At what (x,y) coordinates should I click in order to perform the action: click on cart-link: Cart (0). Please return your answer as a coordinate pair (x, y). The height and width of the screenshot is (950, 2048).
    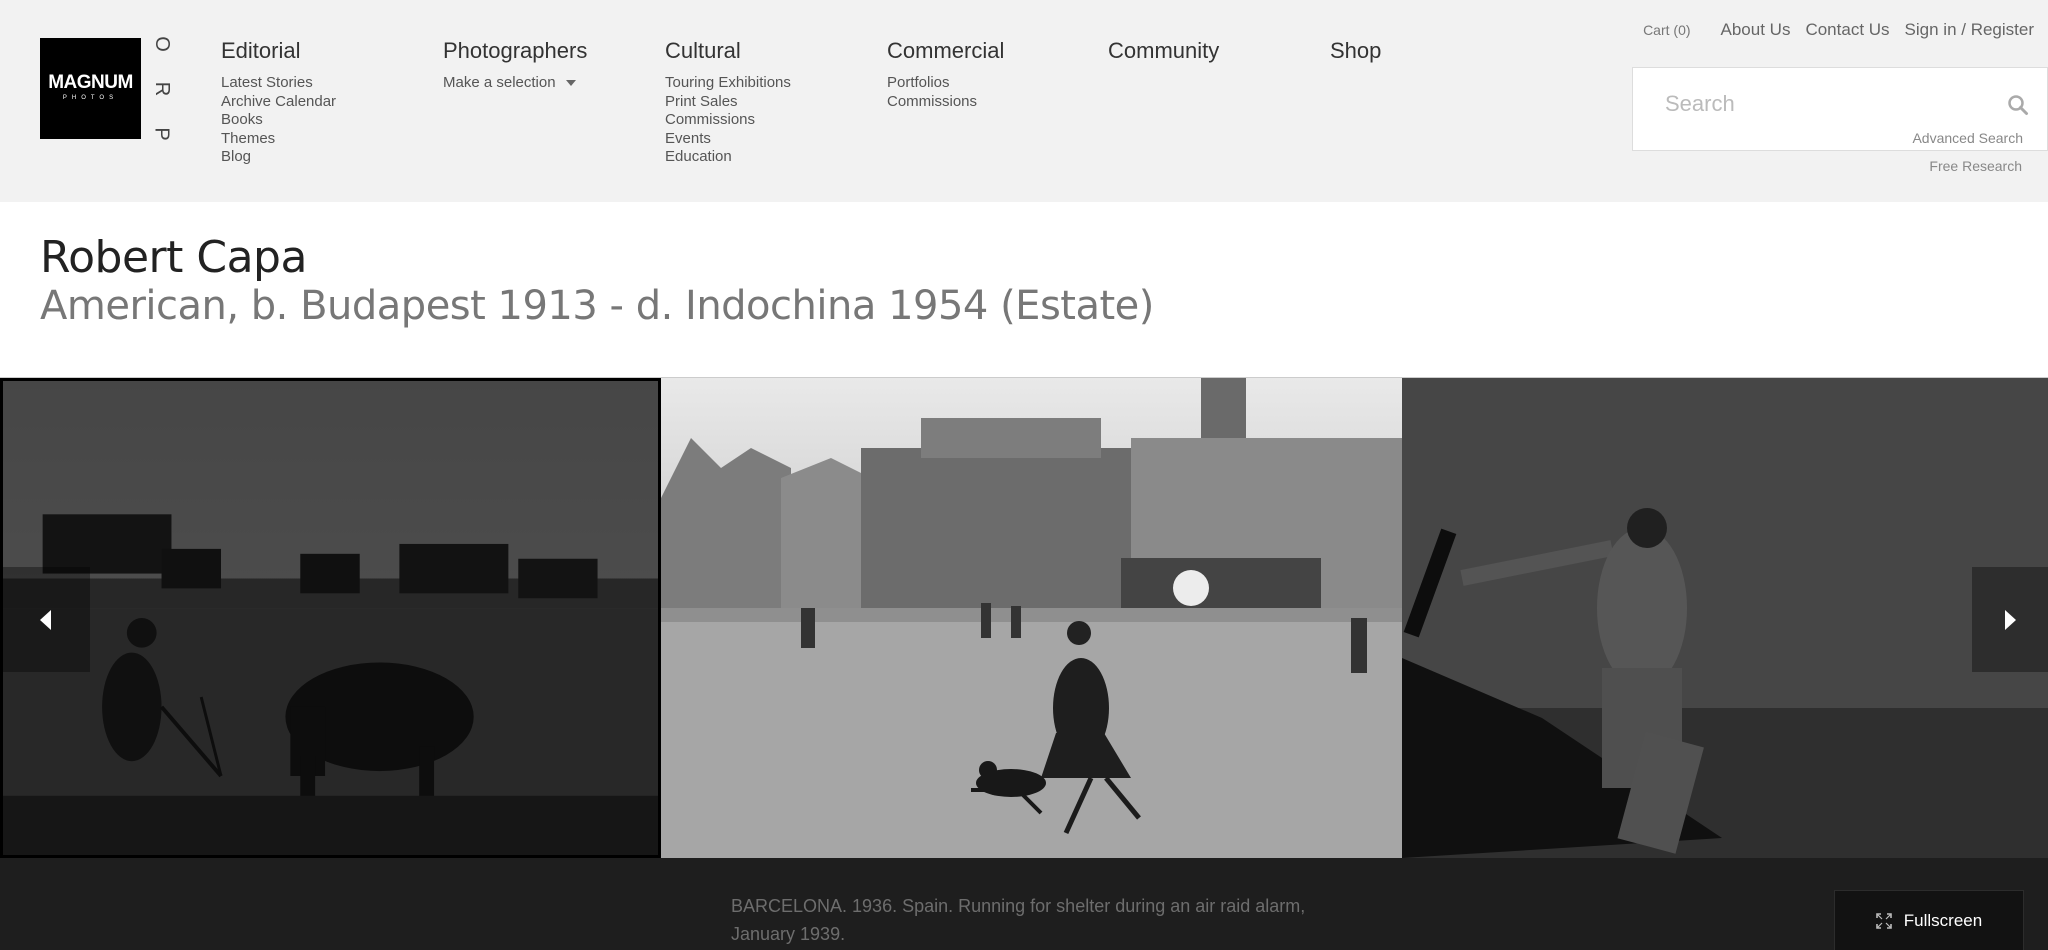
    Looking at the image, I should click on (1666, 30).